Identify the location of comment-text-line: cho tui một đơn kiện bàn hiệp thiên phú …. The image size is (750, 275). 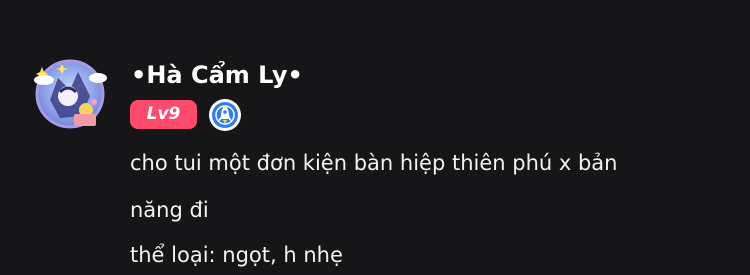
(374, 163).